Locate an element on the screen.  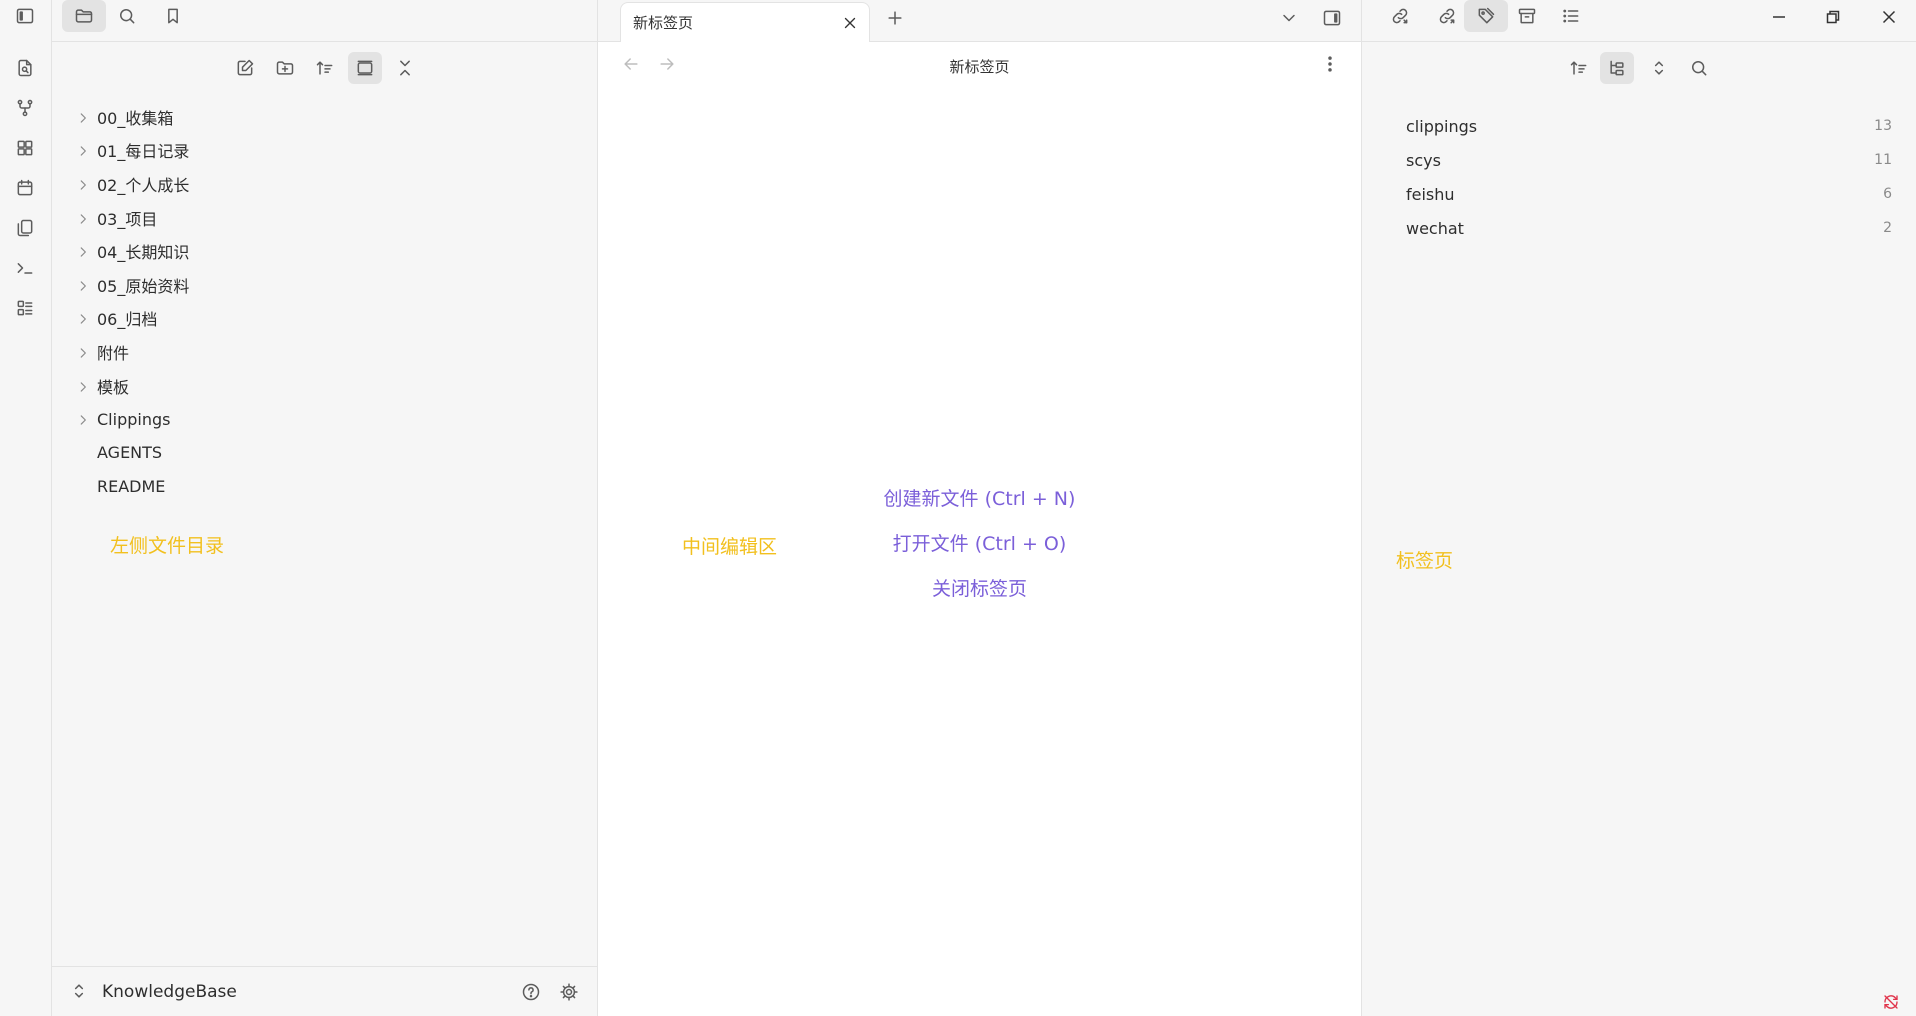
tree-item-label: 04_长期知识 is located at coordinates (143, 253).